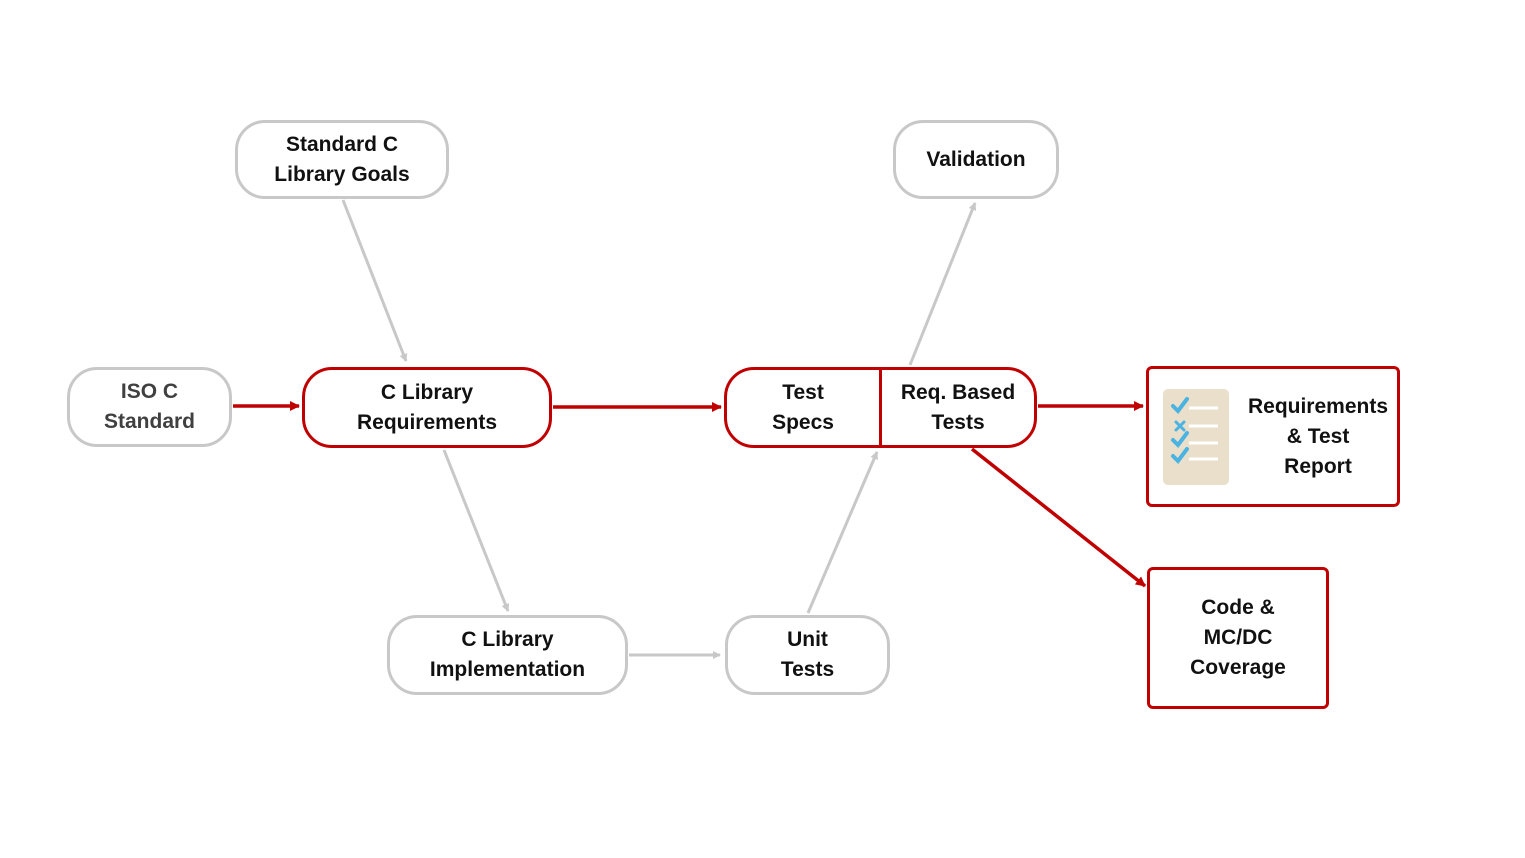 This screenshot has width=1525, height=858. I want to click on node-requirements-test-report: Requirements & Test Report, so click(1273, 436).